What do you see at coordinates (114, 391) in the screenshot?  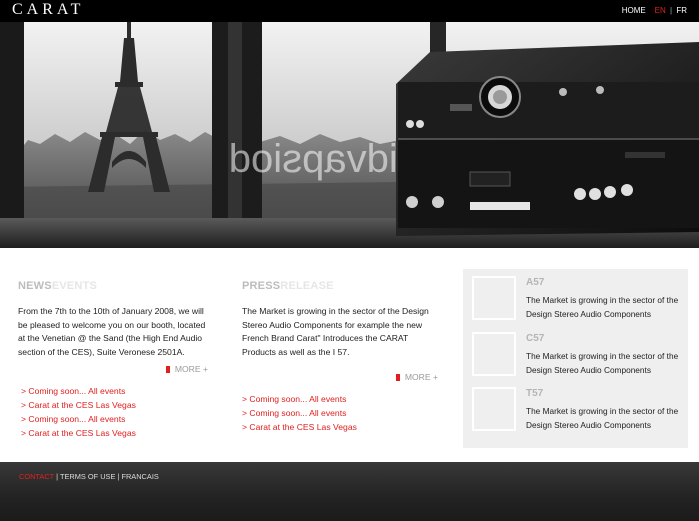 I see `news-link-1: > Coming soon... All events` at bounding box center [114, 391].